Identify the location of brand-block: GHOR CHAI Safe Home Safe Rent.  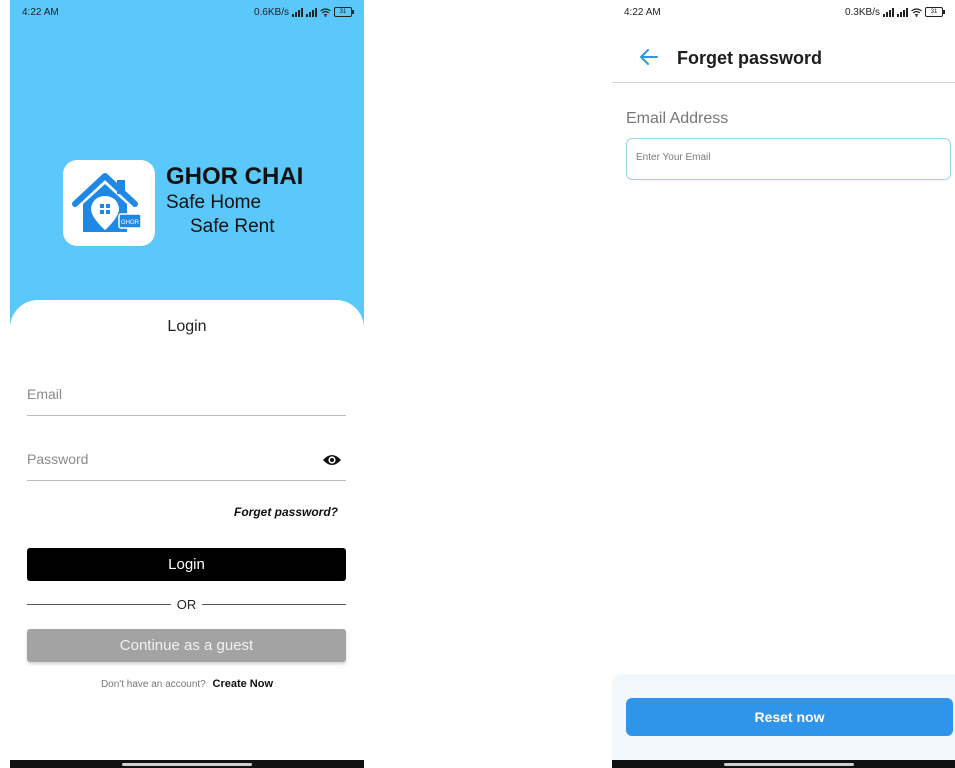
(234, 201).